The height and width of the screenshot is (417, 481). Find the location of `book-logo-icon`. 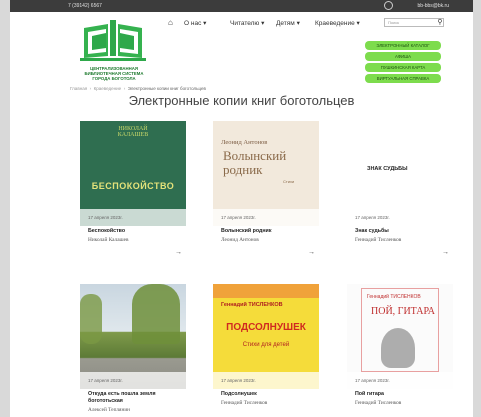

book-logo-icon is located at coordinates (113, 40).